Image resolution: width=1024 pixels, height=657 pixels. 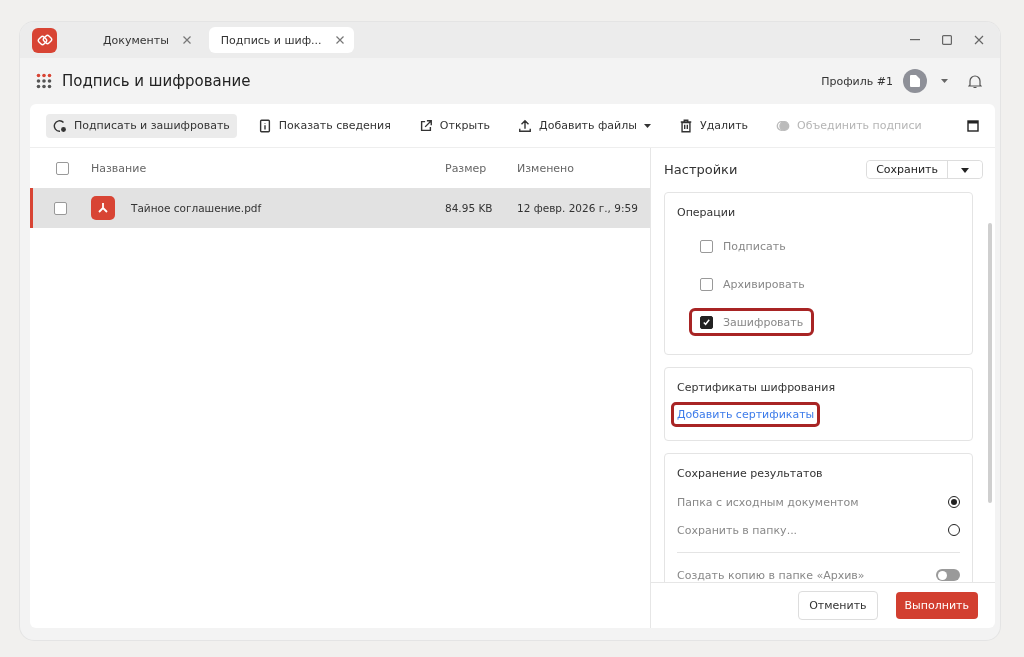 I want to click on section-title: Сертификаты шифрования, so click(x=757, y=387).